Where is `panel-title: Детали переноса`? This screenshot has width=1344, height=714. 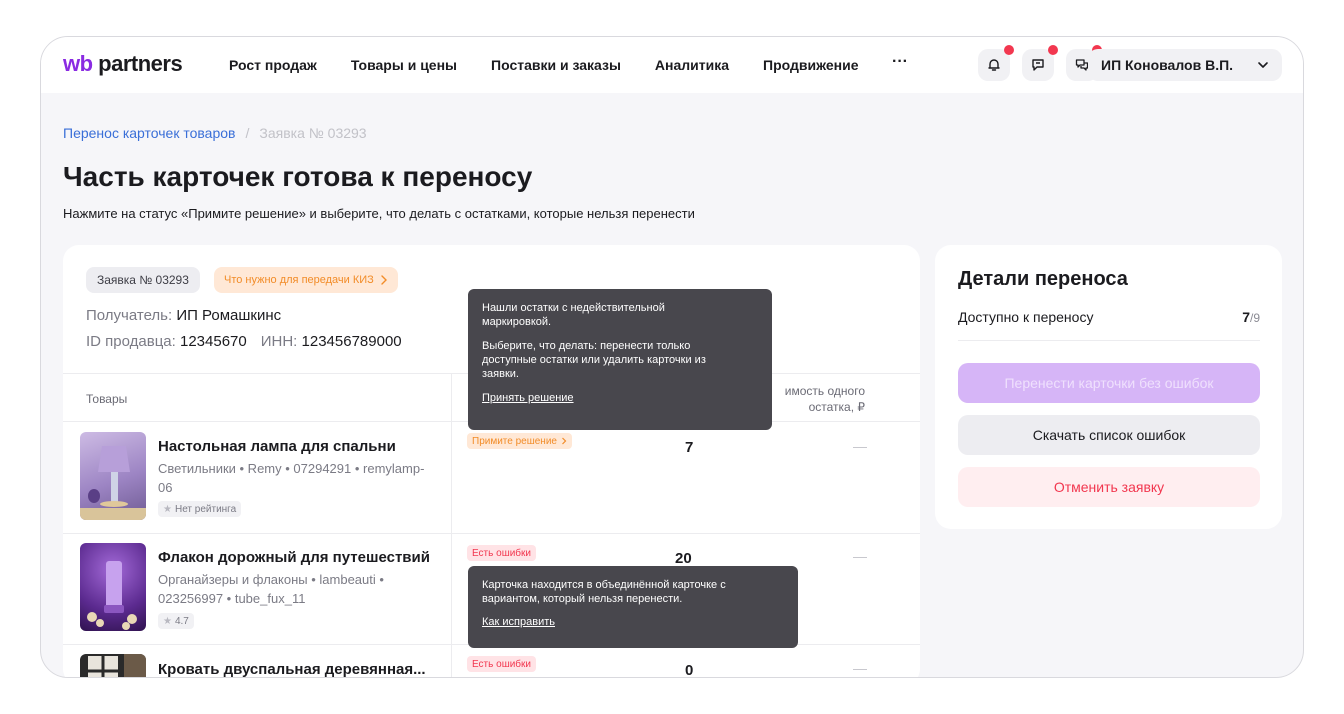
panel-title: Детали переноса is located at coordinates (1043, 279).